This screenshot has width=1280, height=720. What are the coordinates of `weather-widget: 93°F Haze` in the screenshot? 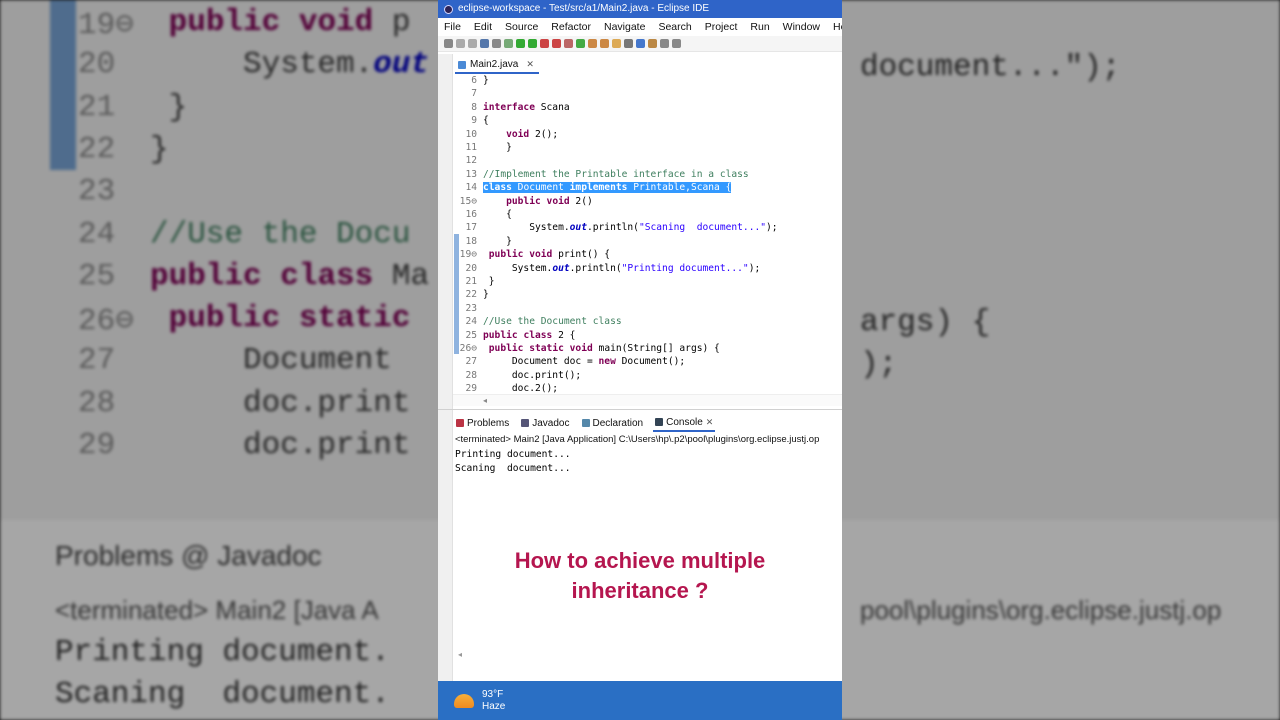 It's located at (493, 701).